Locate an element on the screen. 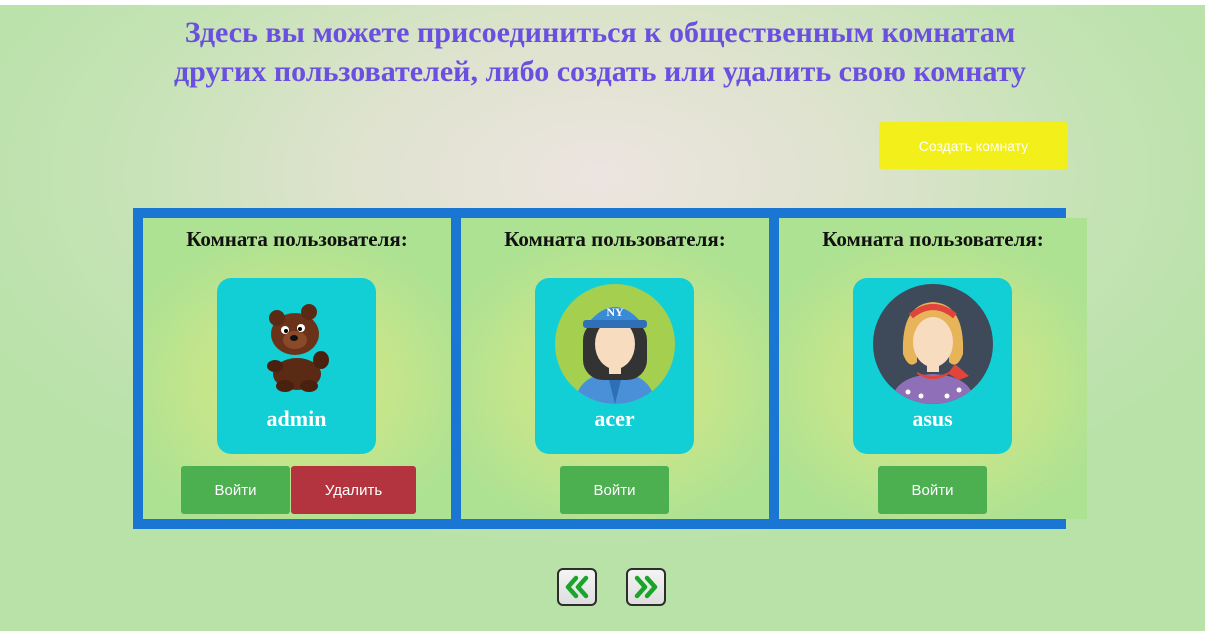  delete-room-button: Удалить is located at coordinates (353, 490).